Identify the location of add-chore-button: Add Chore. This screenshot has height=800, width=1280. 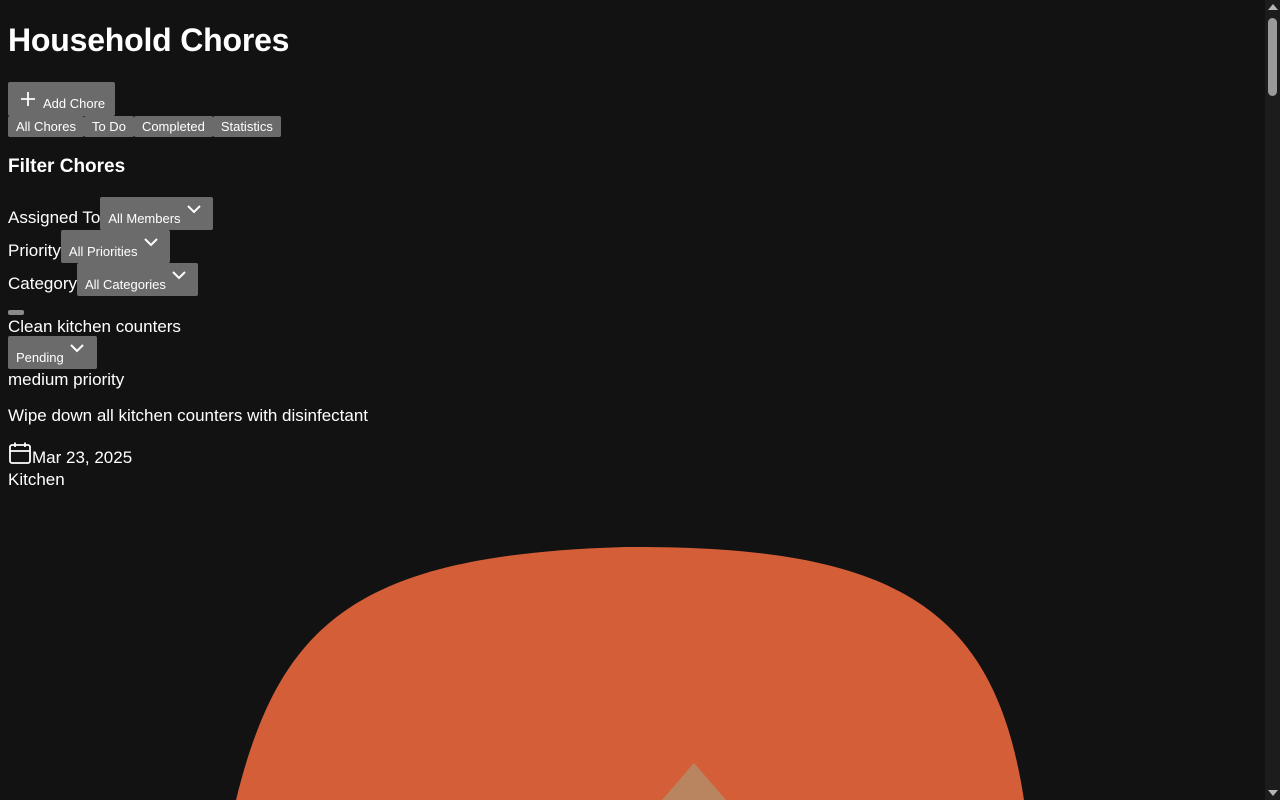
(61, 99).